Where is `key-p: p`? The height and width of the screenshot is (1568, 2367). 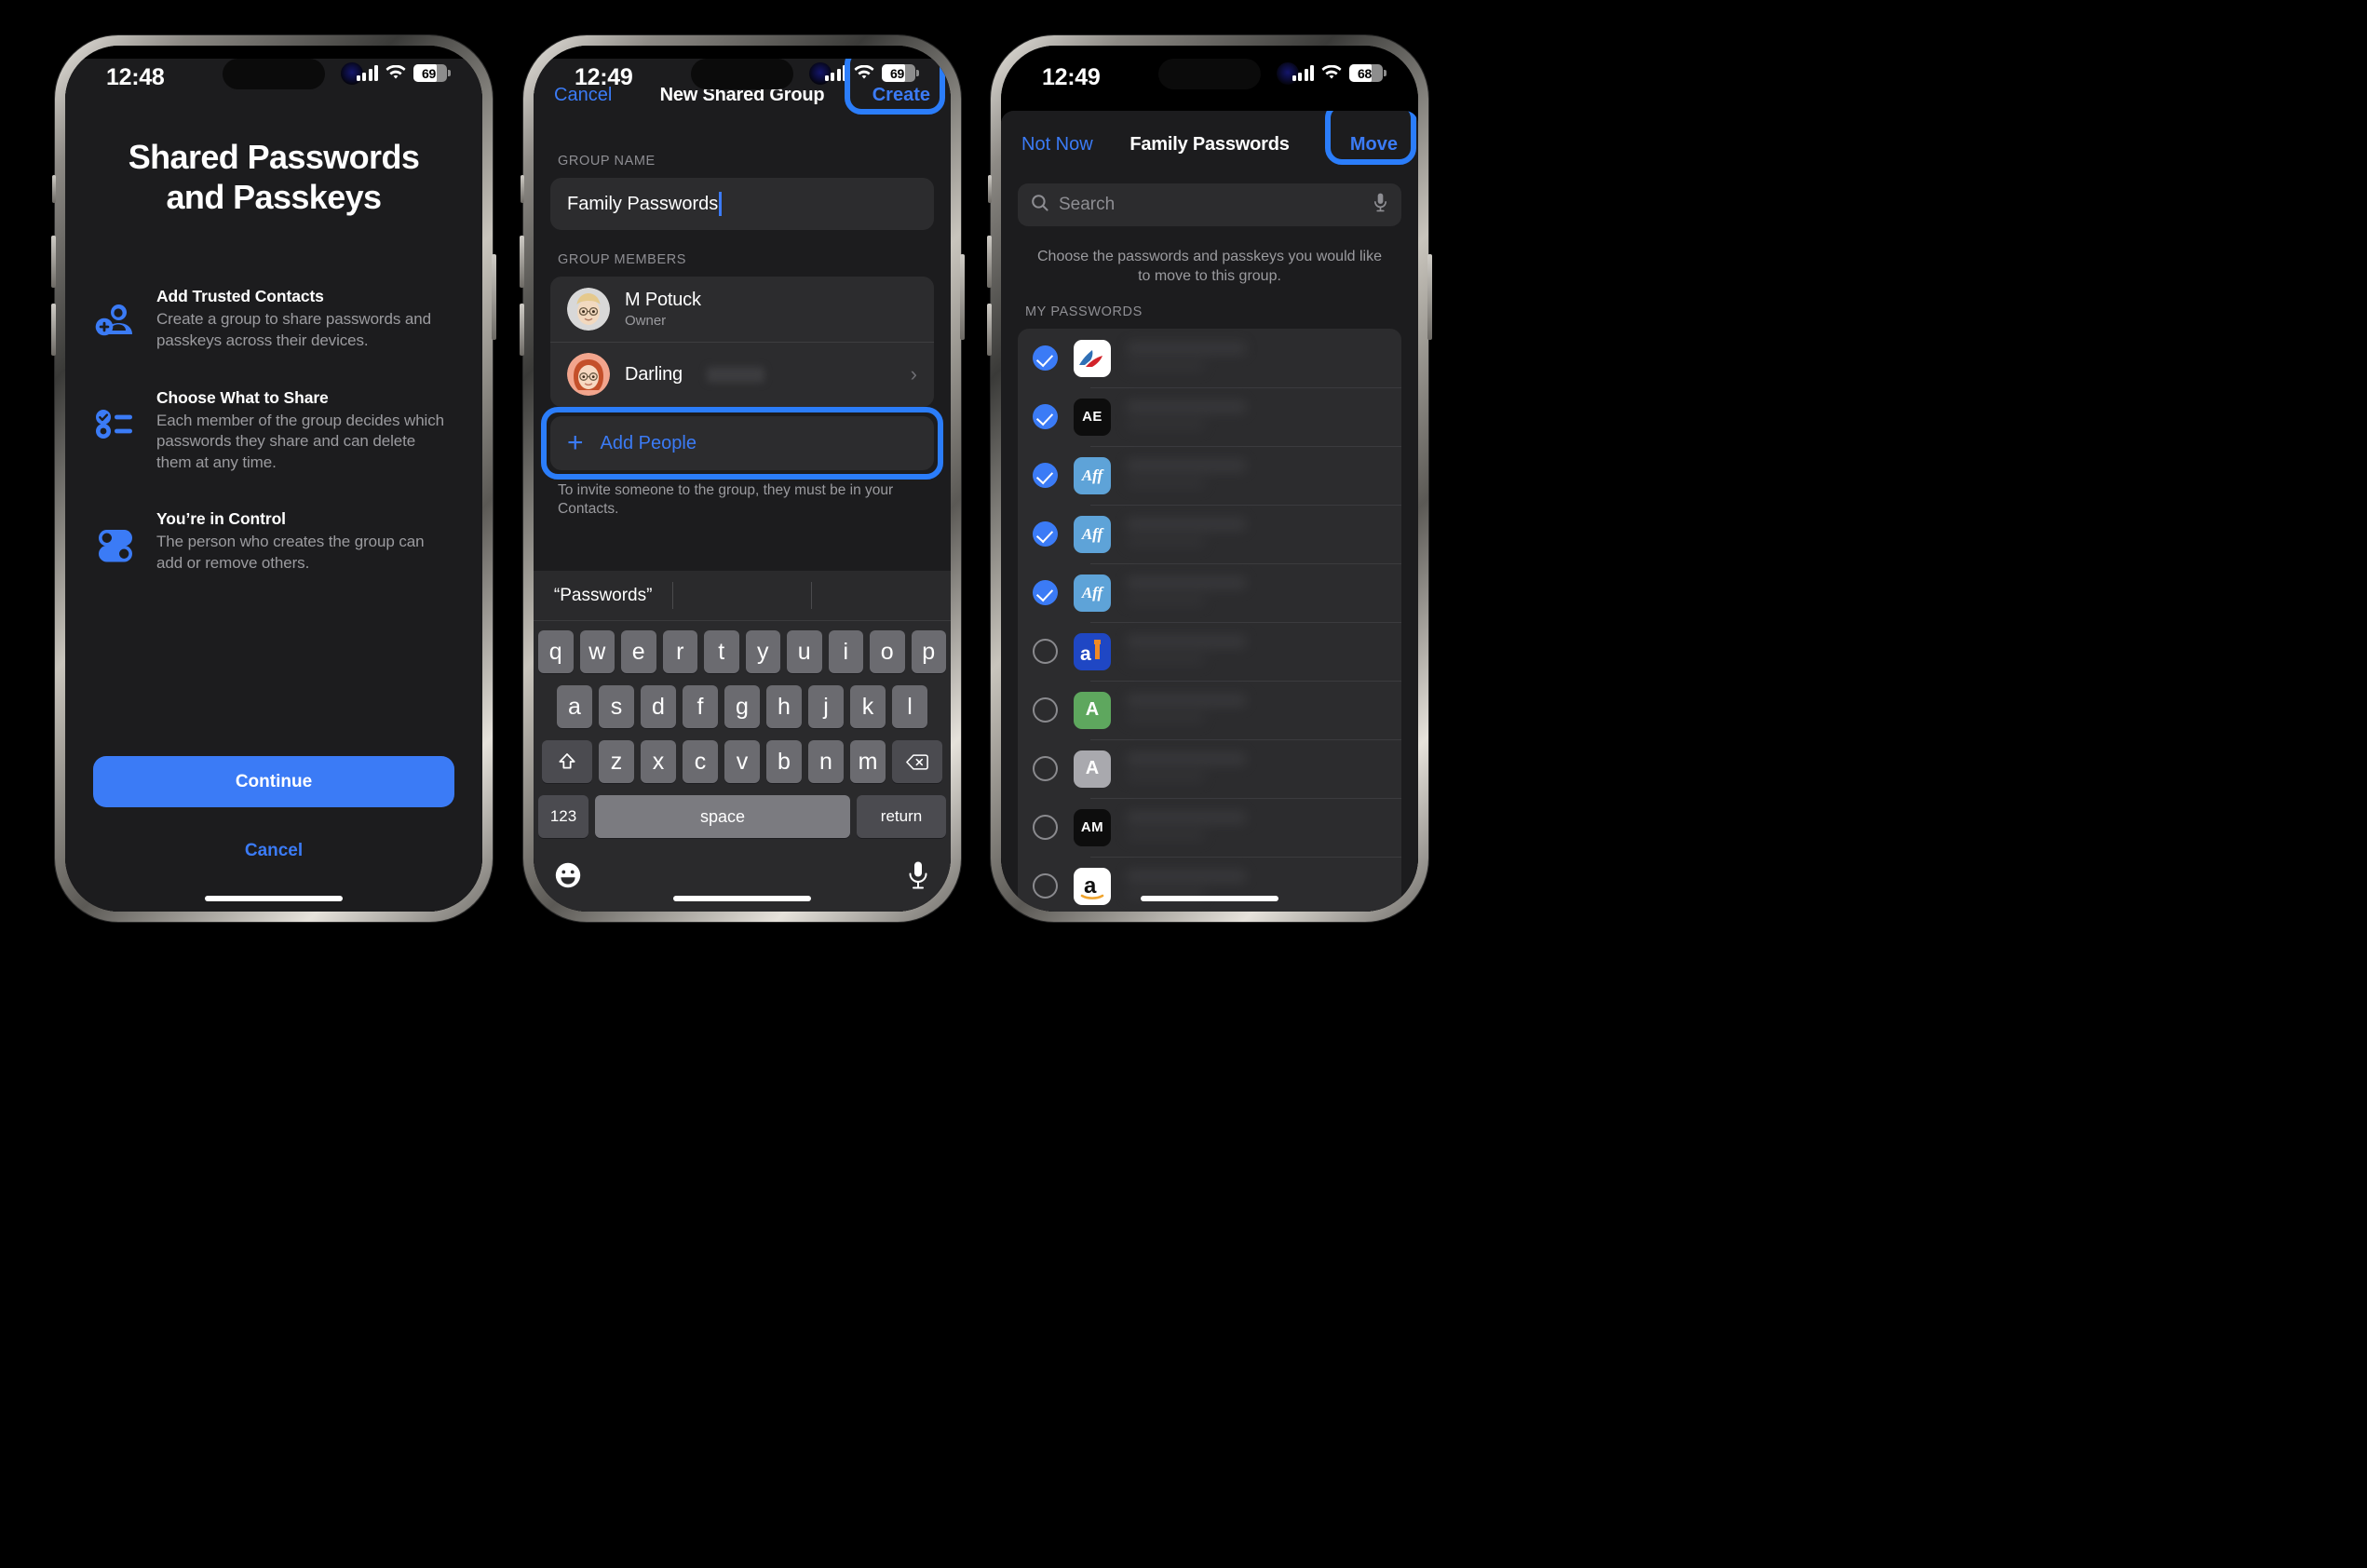 key-p: p is located at coordinates (929, 651).